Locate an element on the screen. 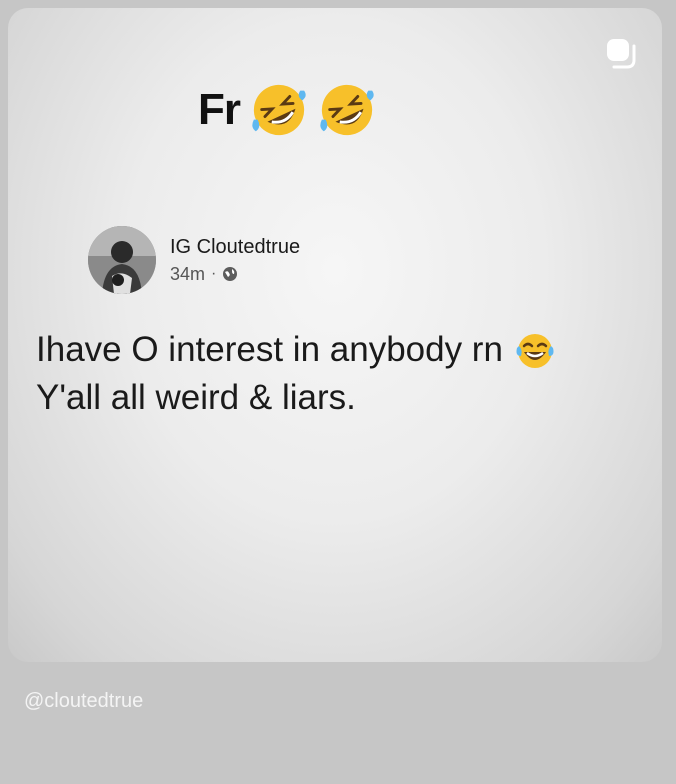 The height and width of the screenshot is (784, 676). post-meta: IG Cloutedtrue 34m · is located at coordinates (235, 260).